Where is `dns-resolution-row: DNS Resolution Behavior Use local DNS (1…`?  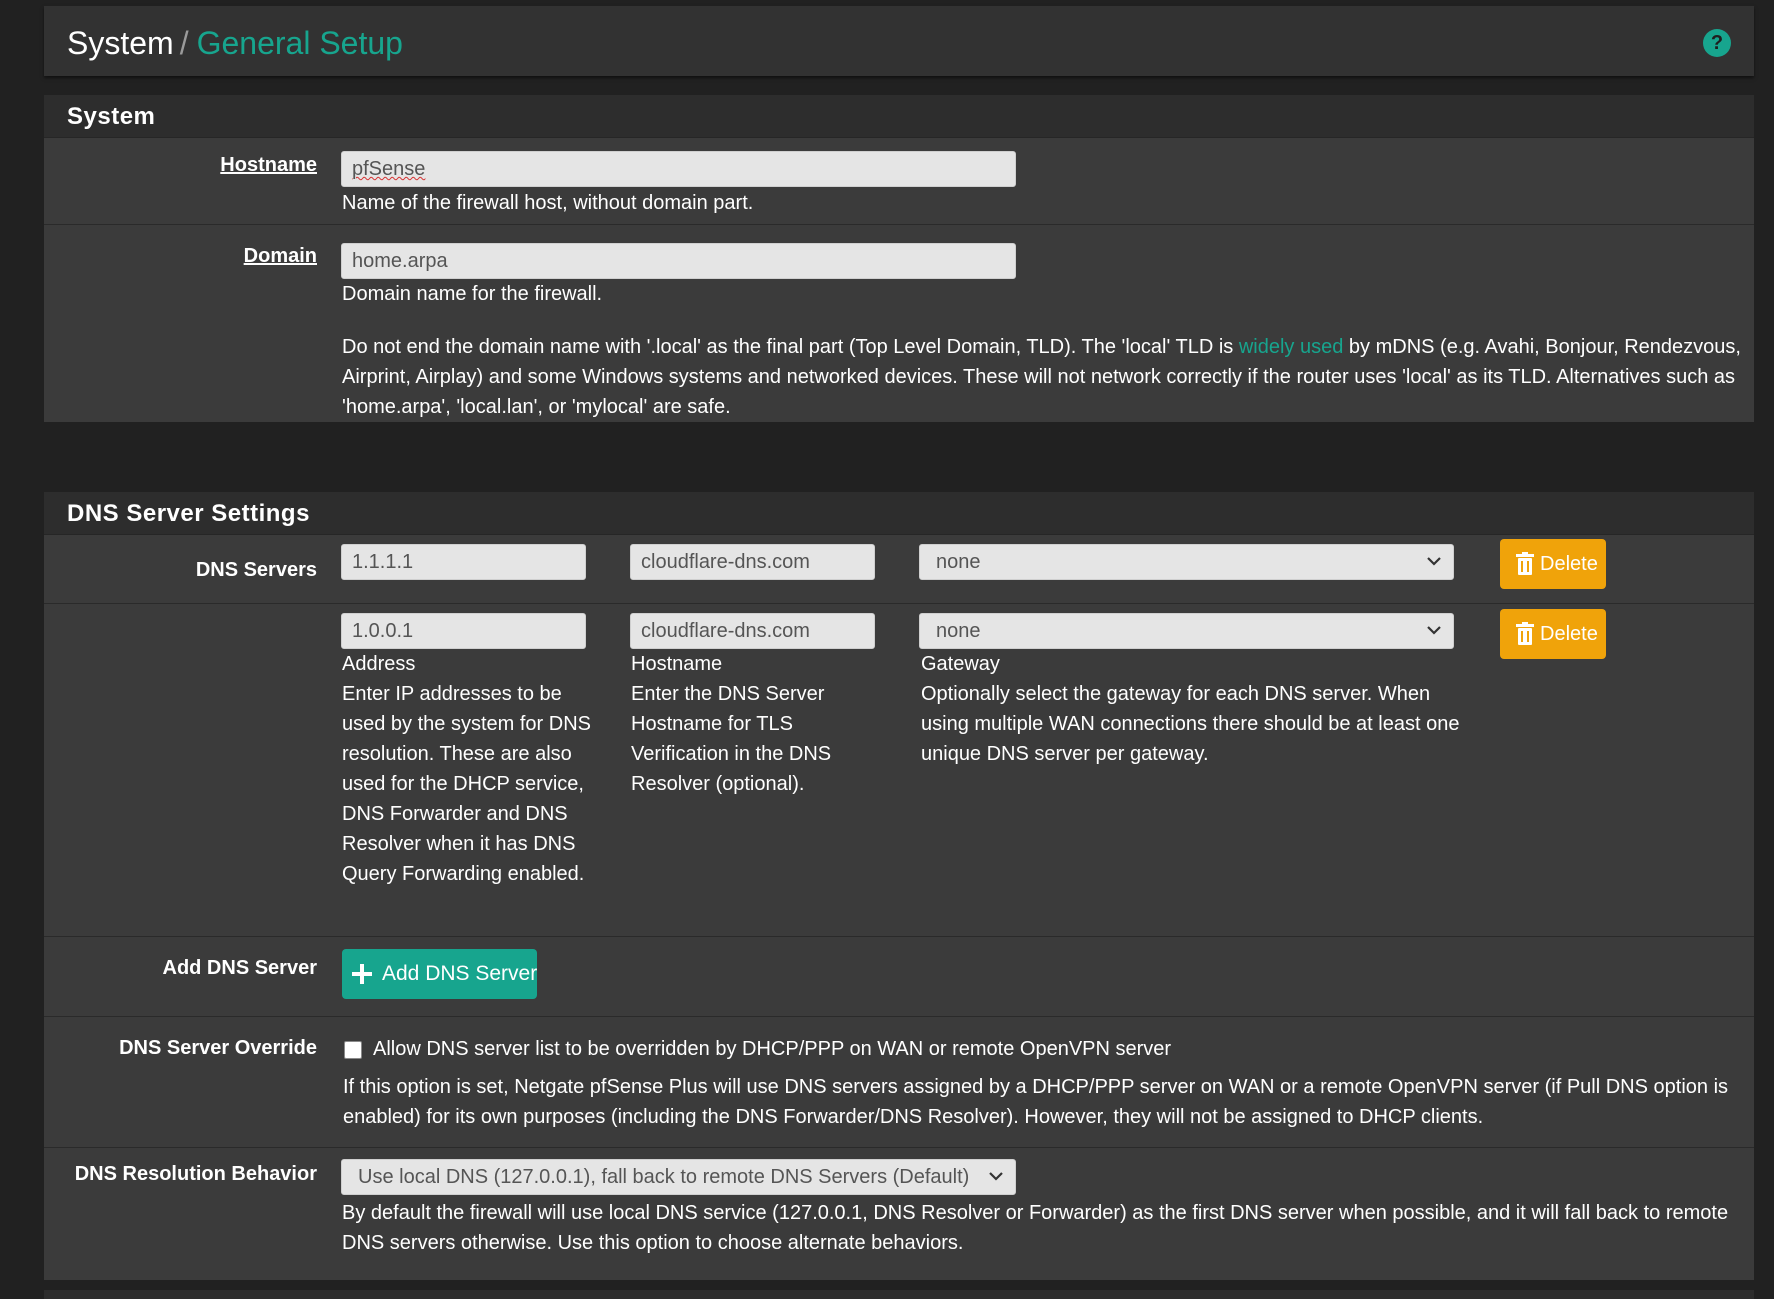 dns-resolution-row: DNS Resolution Behavior Use local DNS (1… is located at coordinates (899, 1214).